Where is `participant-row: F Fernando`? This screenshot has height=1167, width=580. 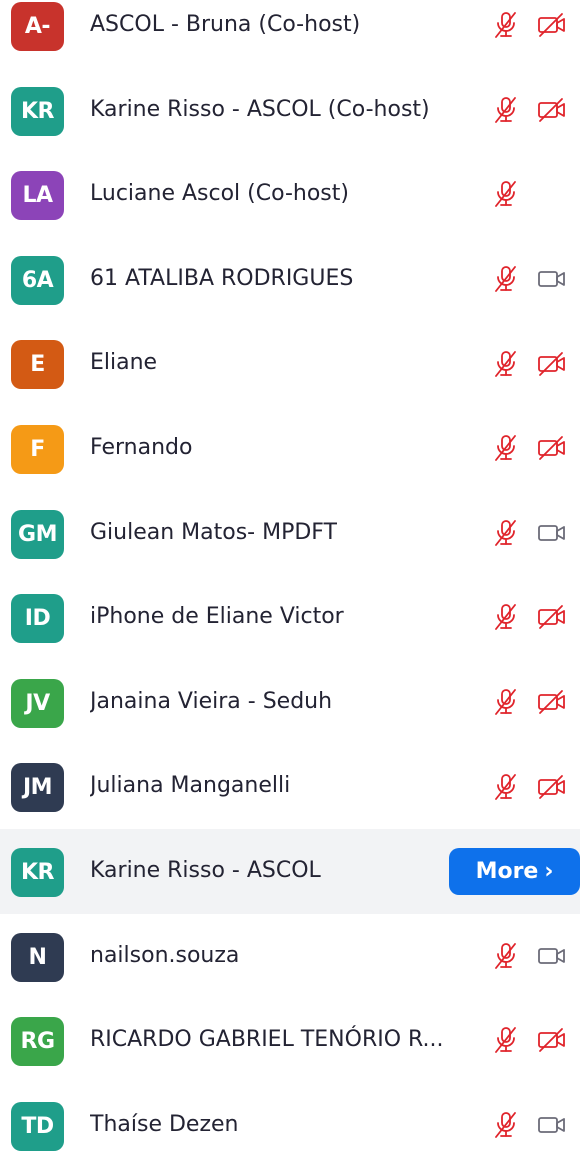
participant-row: F Fernando is located at coordinates (290, 448).